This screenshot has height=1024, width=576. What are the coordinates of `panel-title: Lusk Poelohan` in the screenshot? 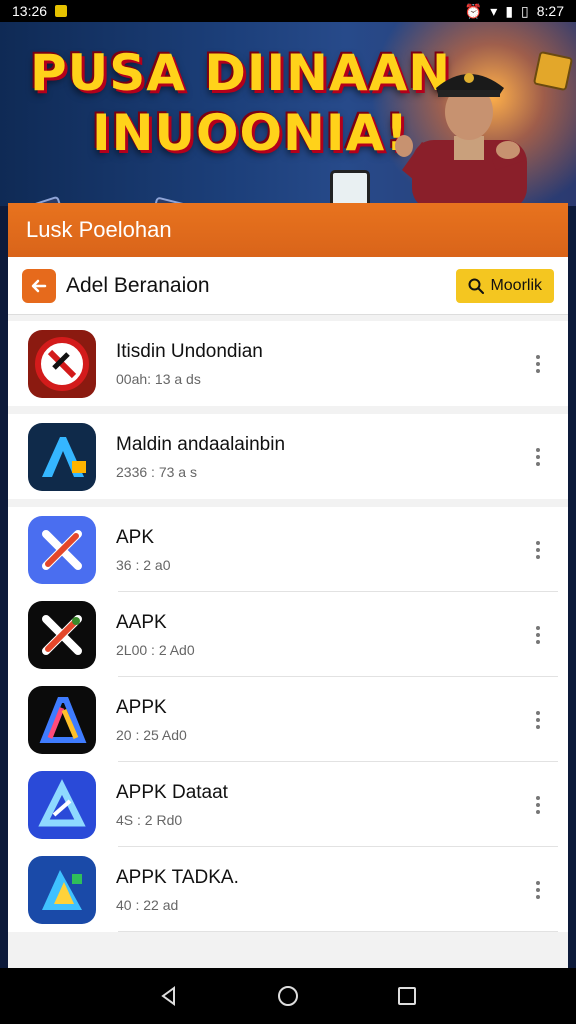 It's located at (99, 229).